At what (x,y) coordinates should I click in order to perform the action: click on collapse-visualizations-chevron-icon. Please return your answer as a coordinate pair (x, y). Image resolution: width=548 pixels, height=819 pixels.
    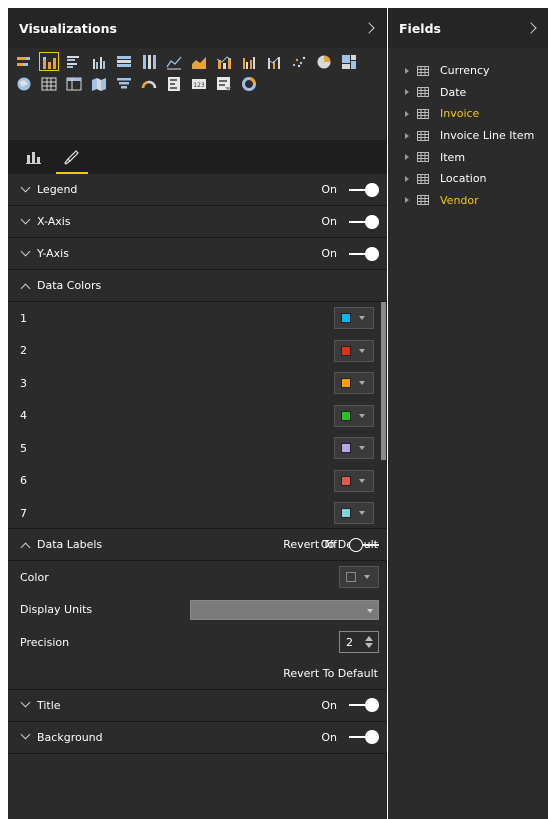
    Looking at the image, I should click on (370, 28).